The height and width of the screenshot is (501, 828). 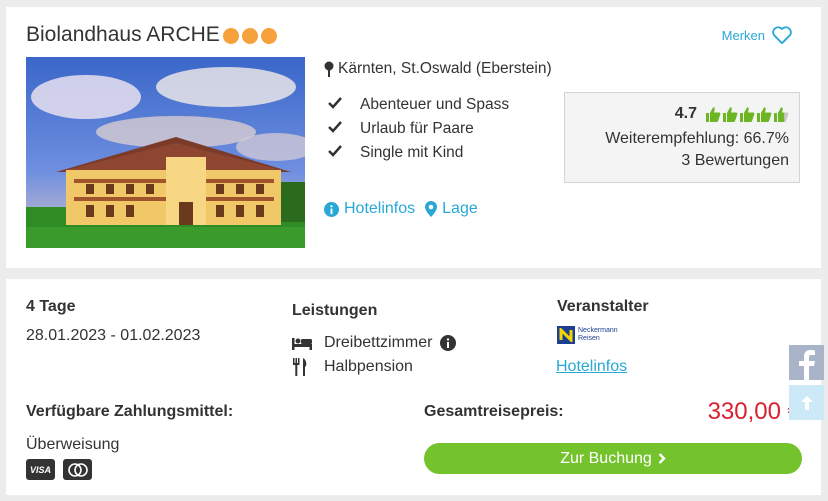 I want to click on hotel-location: Kärnten, St.Oswald (Eberstein), so click(x=438, y=69).